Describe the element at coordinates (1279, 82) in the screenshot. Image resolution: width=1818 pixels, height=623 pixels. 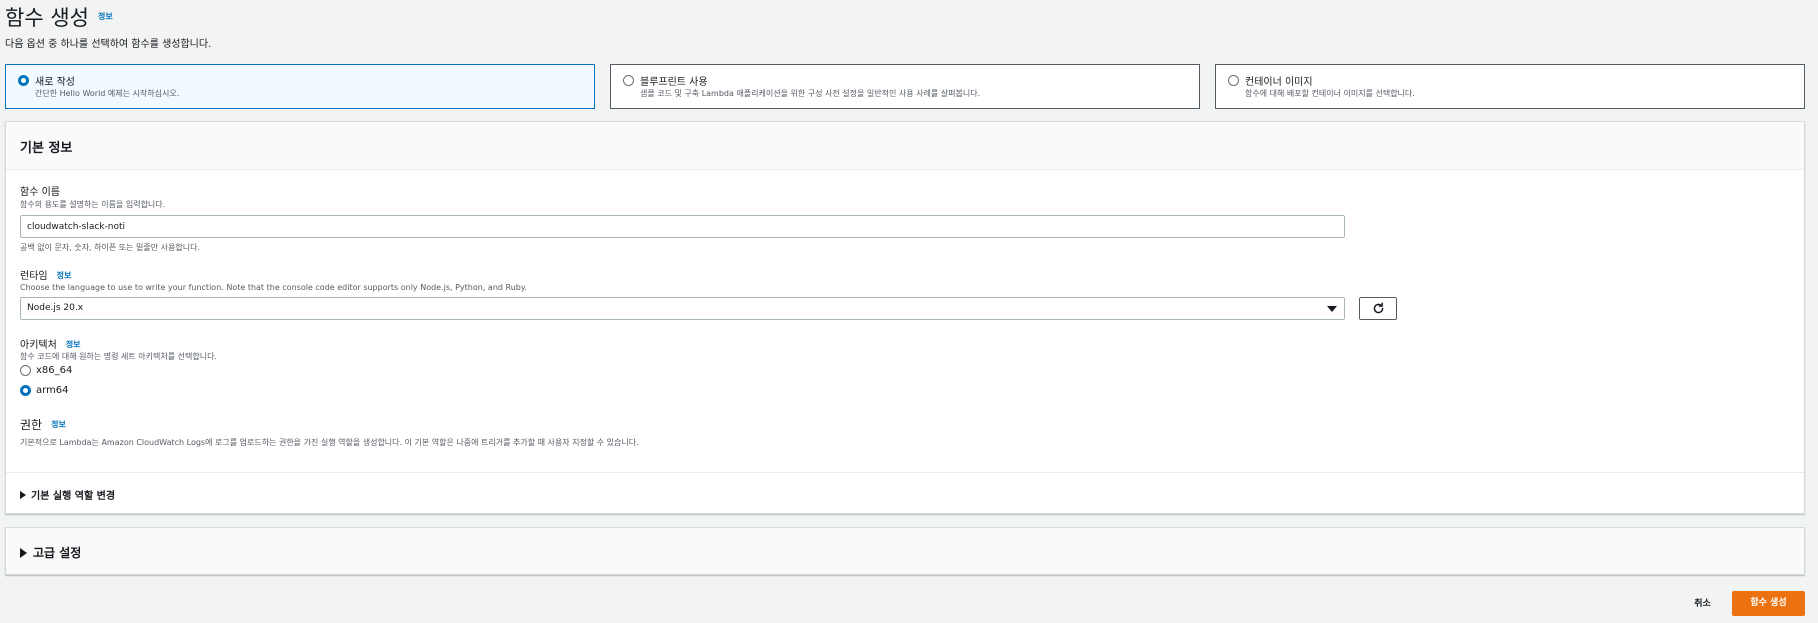
I see `option-title: 컨테이너 이미지` at that location.